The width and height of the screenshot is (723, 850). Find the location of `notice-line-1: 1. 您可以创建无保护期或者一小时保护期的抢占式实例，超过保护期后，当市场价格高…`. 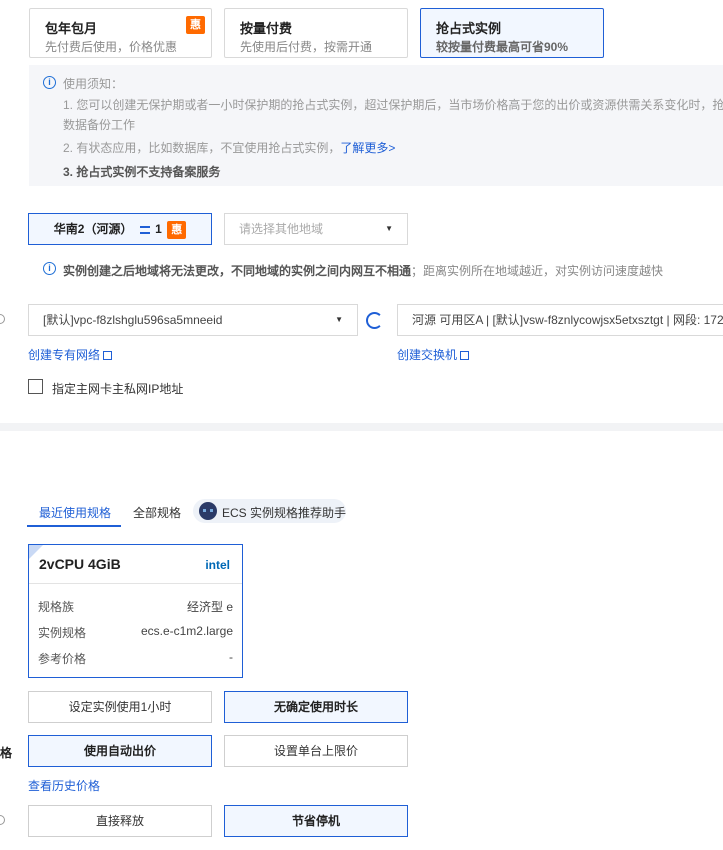

notice-line-1: 1. 您可以创建无保护期或者一小时保护期的抢占式实例，超过保护期后，当市场价格高… is located at coordinates (393, 105).